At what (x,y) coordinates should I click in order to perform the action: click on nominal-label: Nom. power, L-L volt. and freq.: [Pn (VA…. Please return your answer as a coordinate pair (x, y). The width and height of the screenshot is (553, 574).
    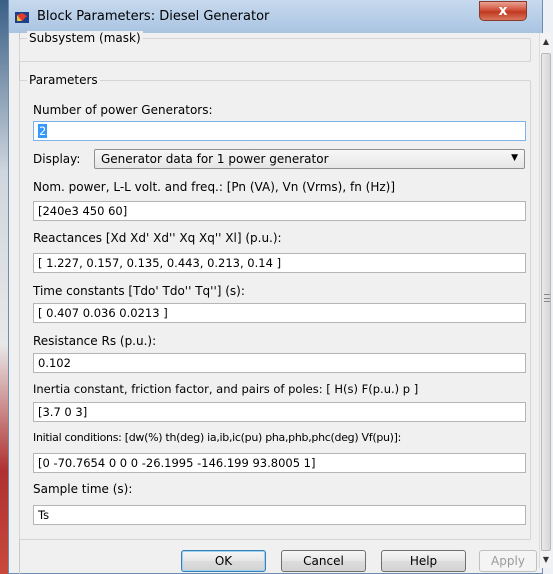
    Looking at the image, I should click on (214, 187).